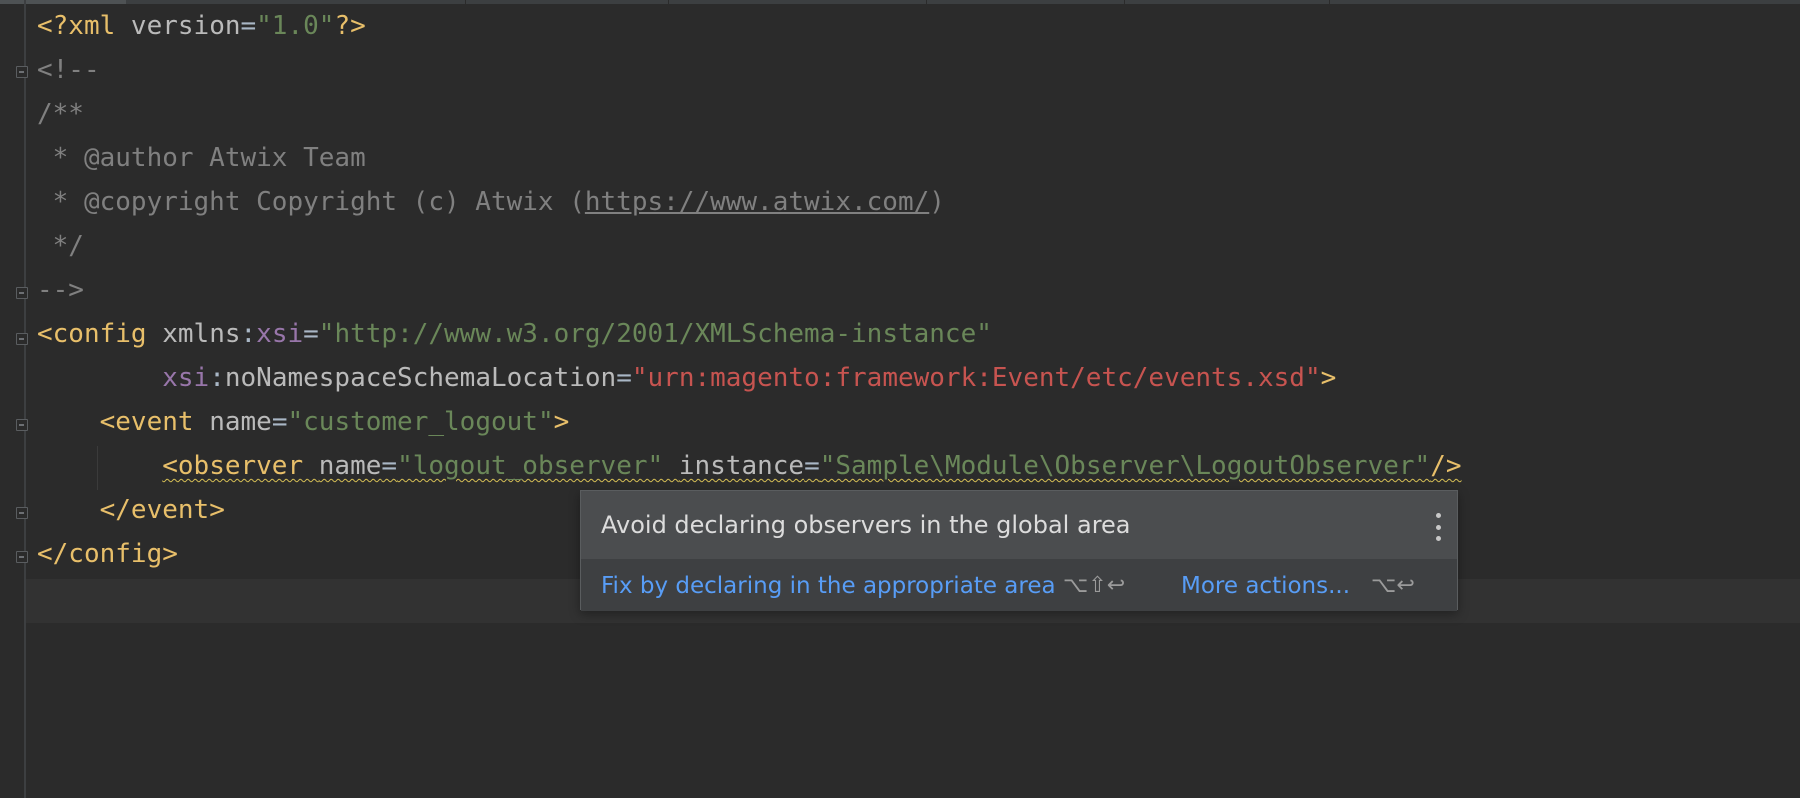  I want to click on code-line: <?xml version="1.0"?>, so click(749, 26).